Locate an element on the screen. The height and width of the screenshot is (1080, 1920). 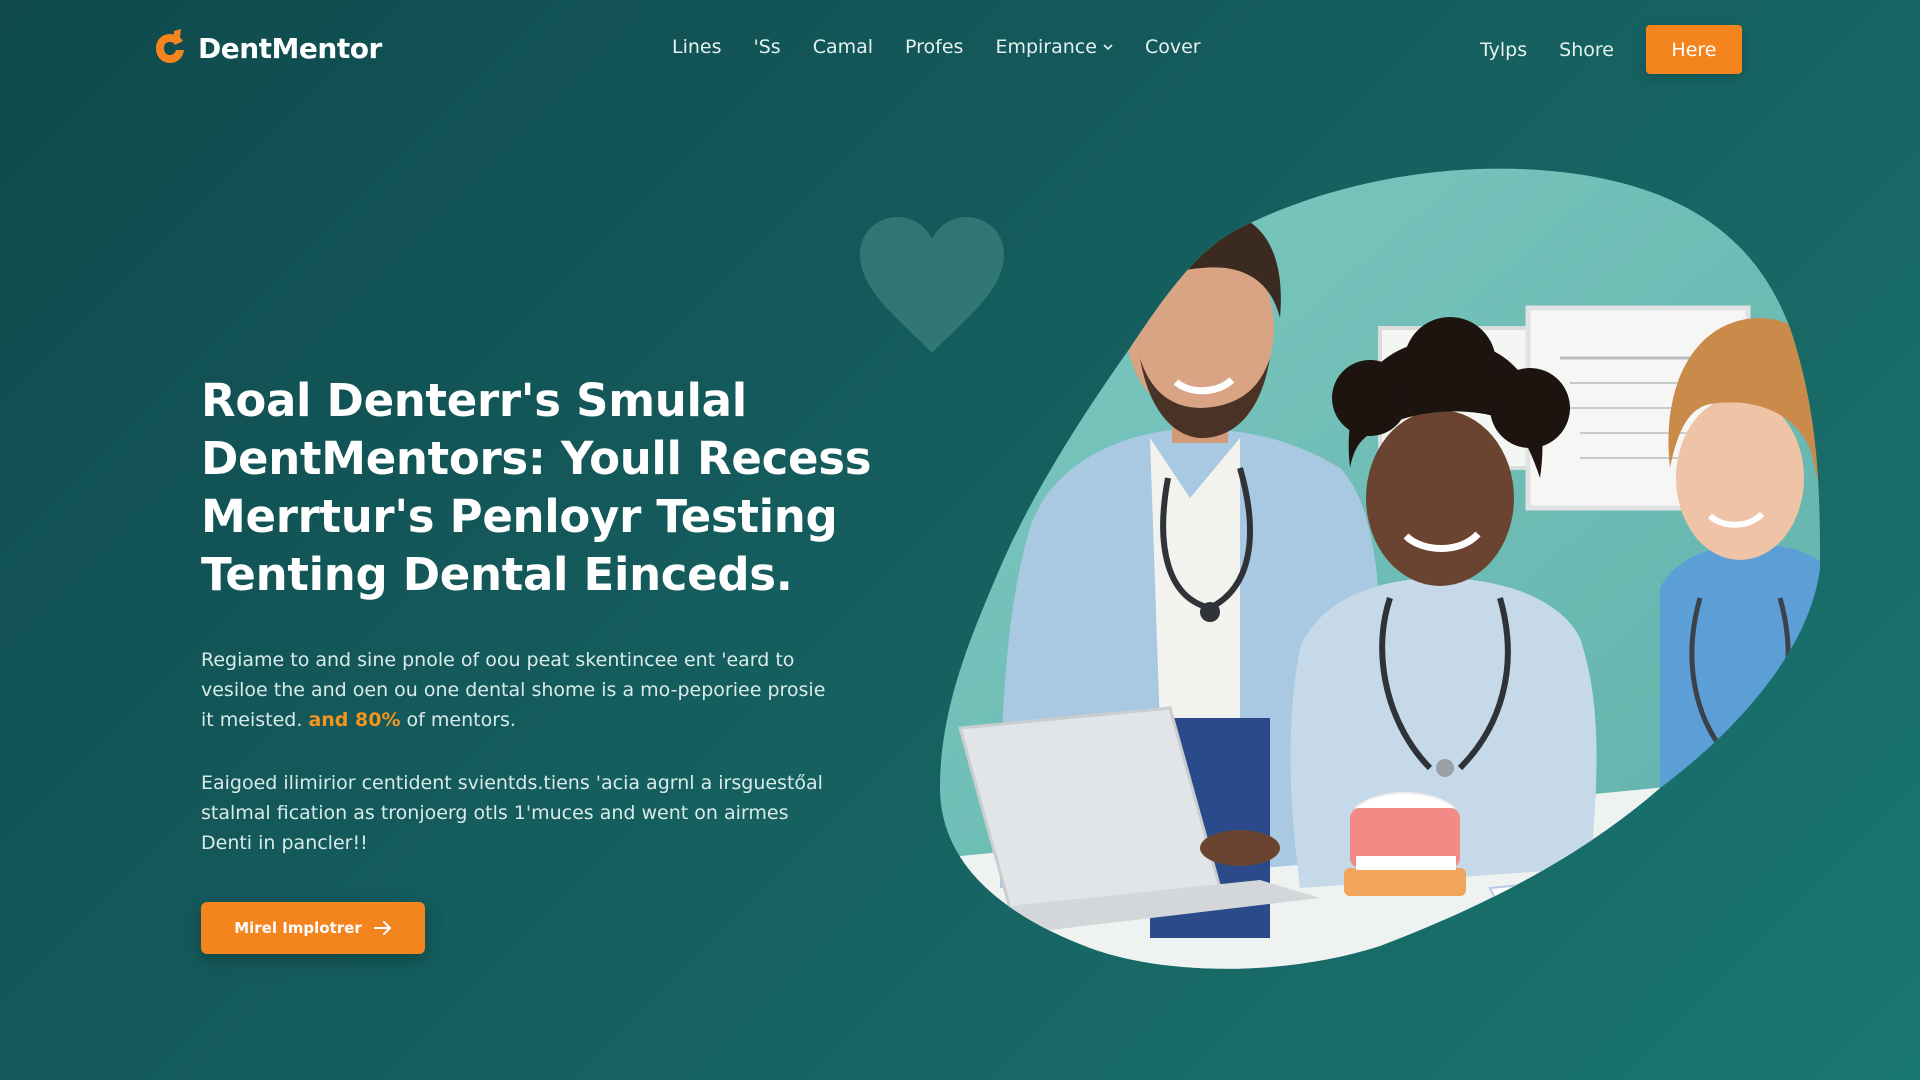
hero-cta-label: Mirel Implotrer is located at coordinates (298, 928).